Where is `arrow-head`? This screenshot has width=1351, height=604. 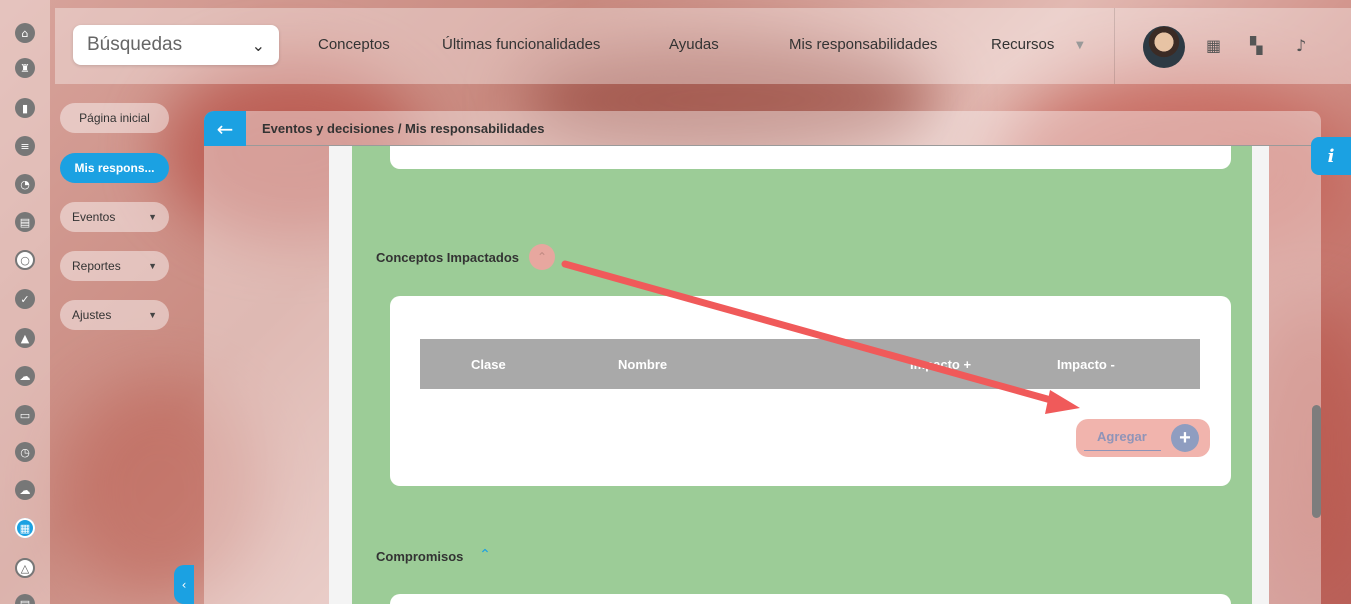 arrow-head is located at coordinates (1062, 402).